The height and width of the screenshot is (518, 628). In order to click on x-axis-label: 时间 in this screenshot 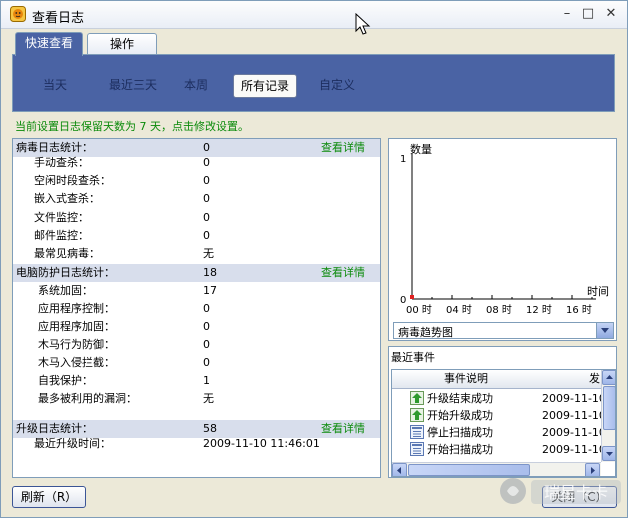, I will do `click(598, 291)`.